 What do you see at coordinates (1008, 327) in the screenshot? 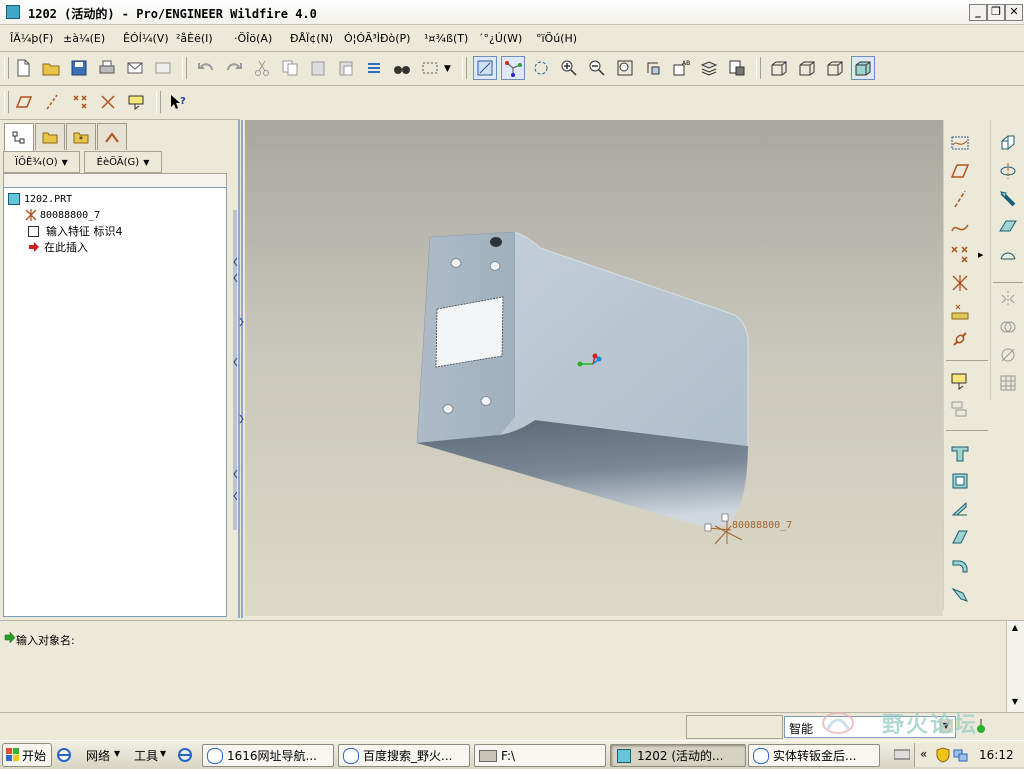
I see `merge-tool-icon` at bounding box center [1008, 327].